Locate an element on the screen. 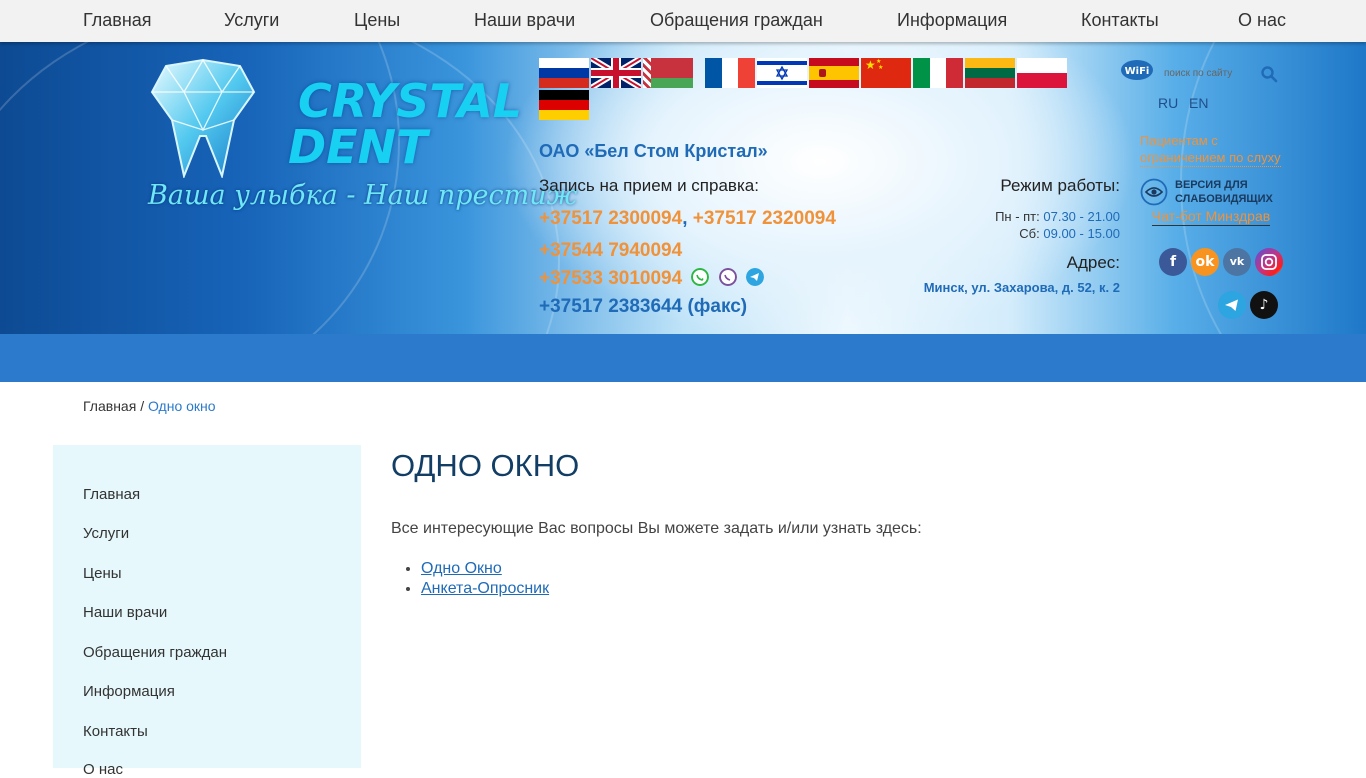  flag-germany-icon is located at coordinates (564, 105).